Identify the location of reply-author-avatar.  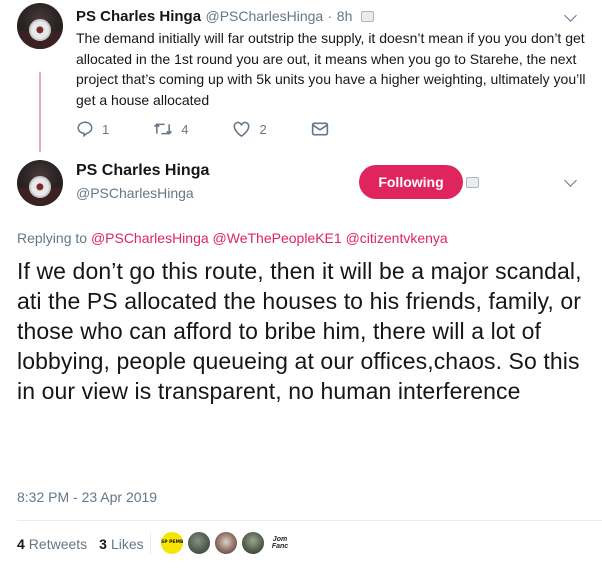
(40, 26).